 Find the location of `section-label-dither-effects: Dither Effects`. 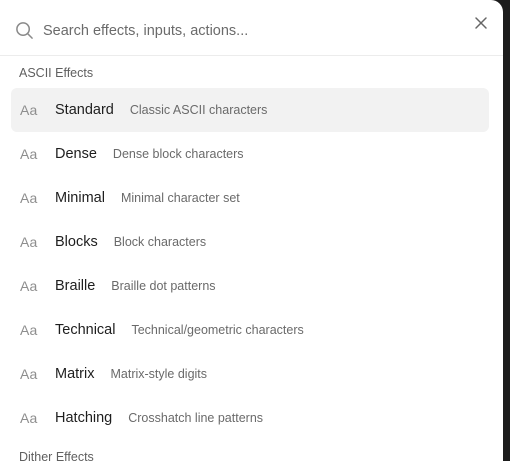

section-label-dither-effects: Dither Effects is located at coordinates (56, 455).